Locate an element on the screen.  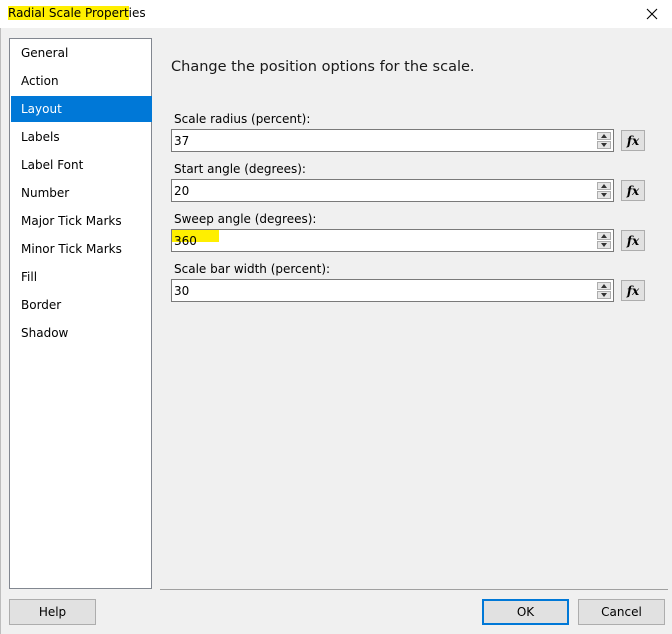
scale-bar-width-up-button is located at coordinates (604, 286).